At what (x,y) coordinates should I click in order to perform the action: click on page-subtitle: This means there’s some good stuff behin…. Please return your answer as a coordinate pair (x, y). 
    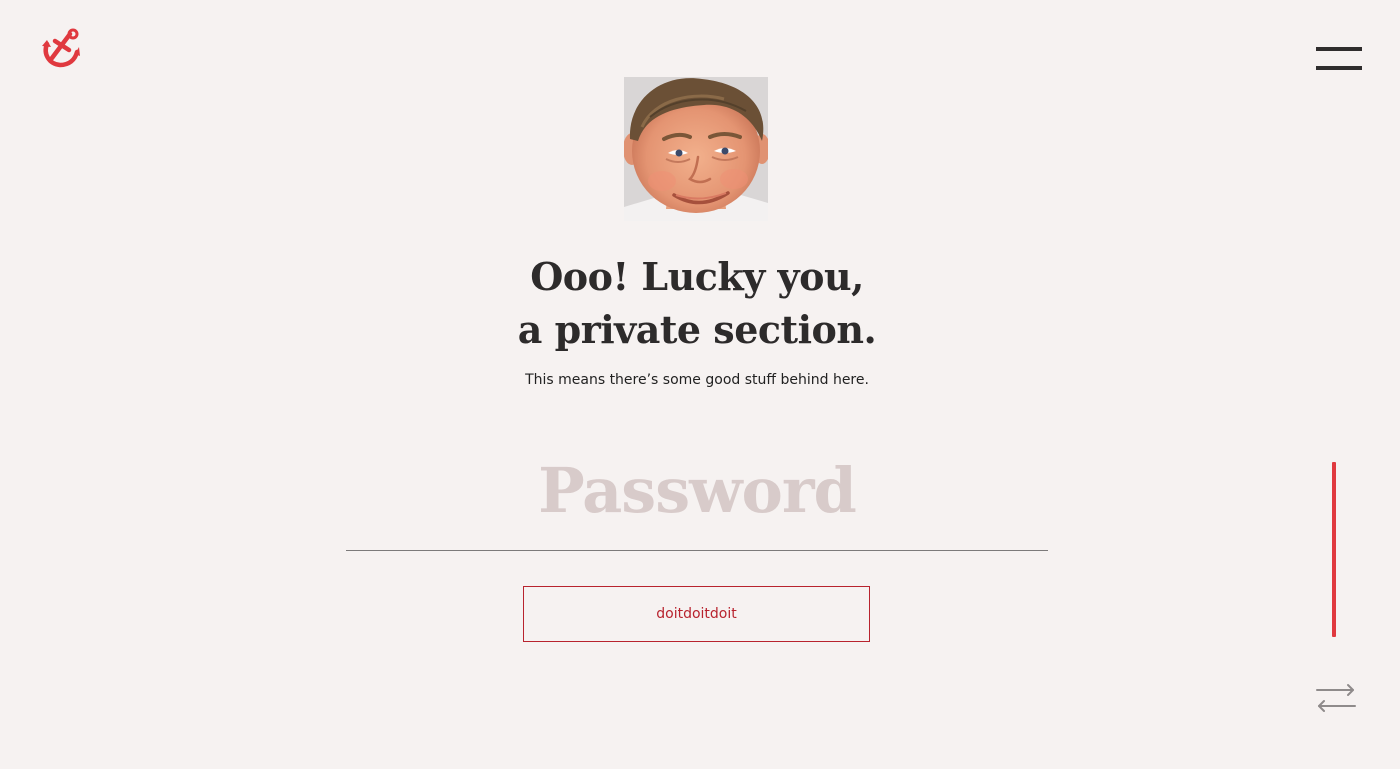
    Looking at the image, I should click on (697, 380).